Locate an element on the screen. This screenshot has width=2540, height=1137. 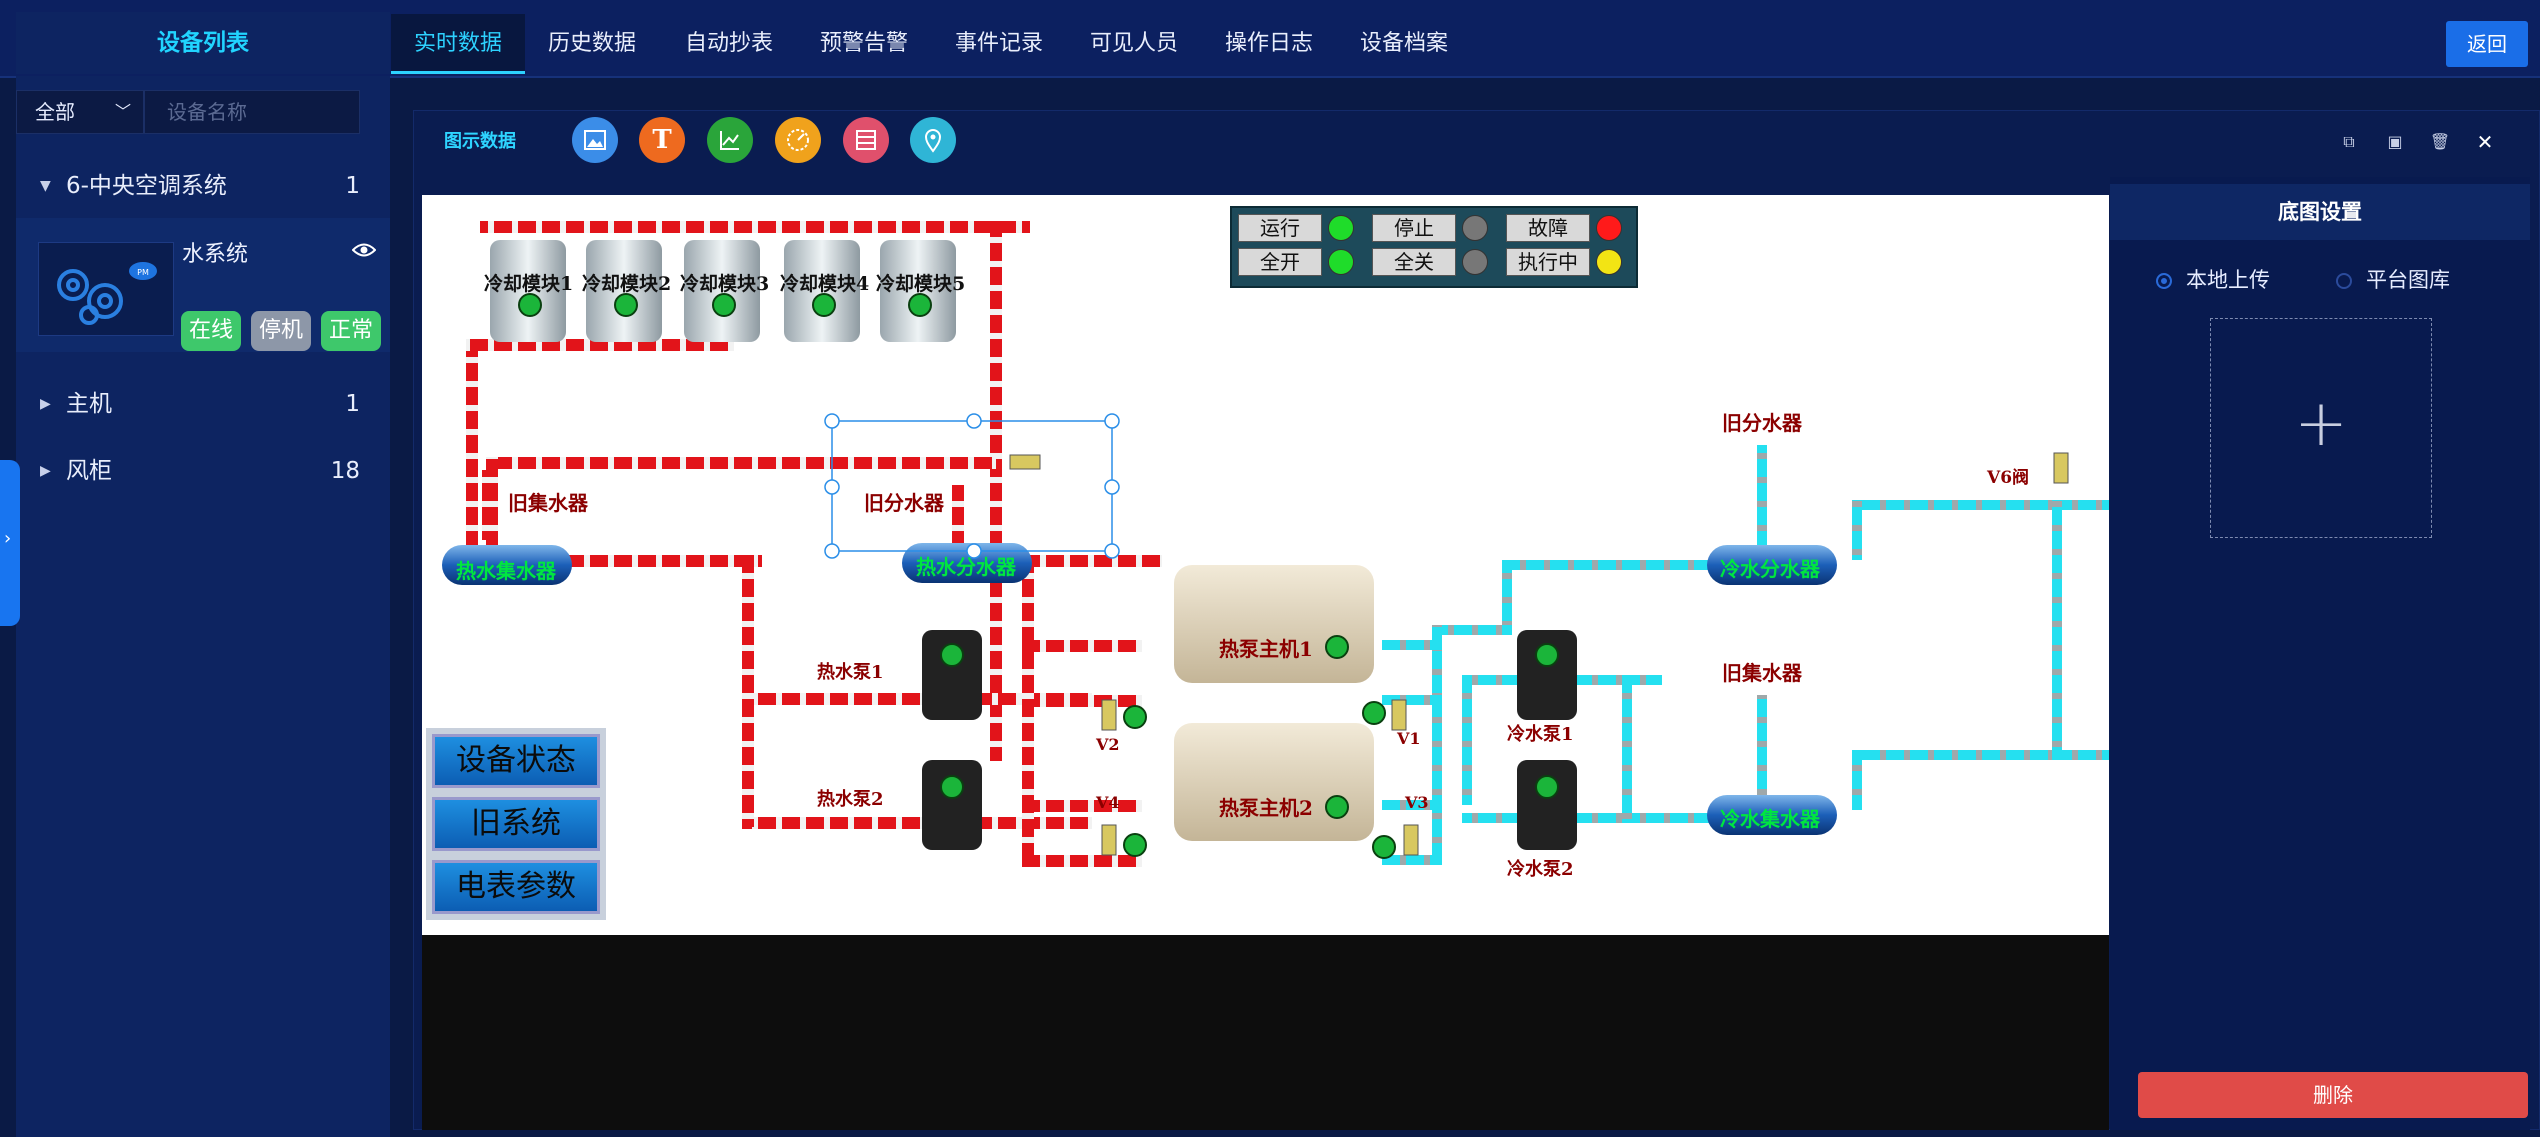
hot-divider-label: 热水分水器 is located at coordinates (966, 567).